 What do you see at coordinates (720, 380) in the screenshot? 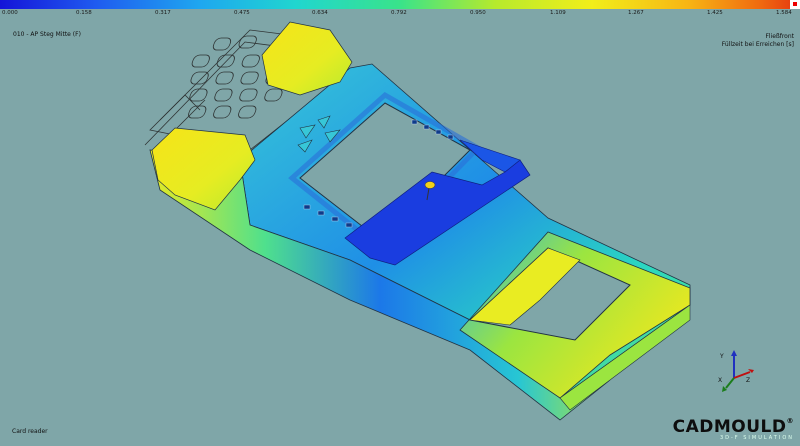
I see `x-axis-label: X` at bounding box center [720, 380].